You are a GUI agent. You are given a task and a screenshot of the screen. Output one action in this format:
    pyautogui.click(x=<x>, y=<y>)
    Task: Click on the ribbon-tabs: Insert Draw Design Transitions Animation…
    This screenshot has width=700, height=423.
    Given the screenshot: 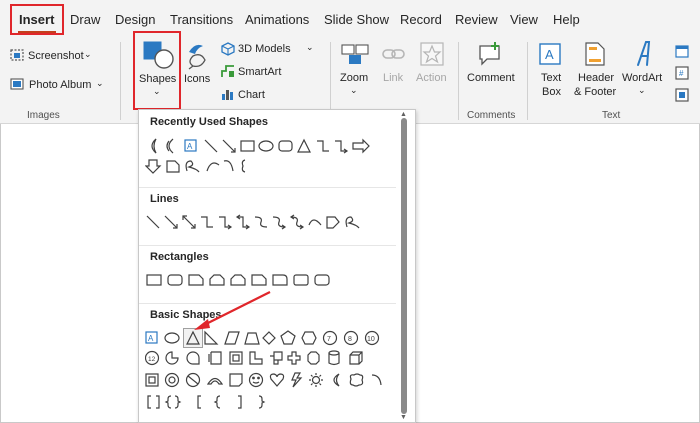 What is the action you would take?
    pyautogui.click(x=350, y=19)
    